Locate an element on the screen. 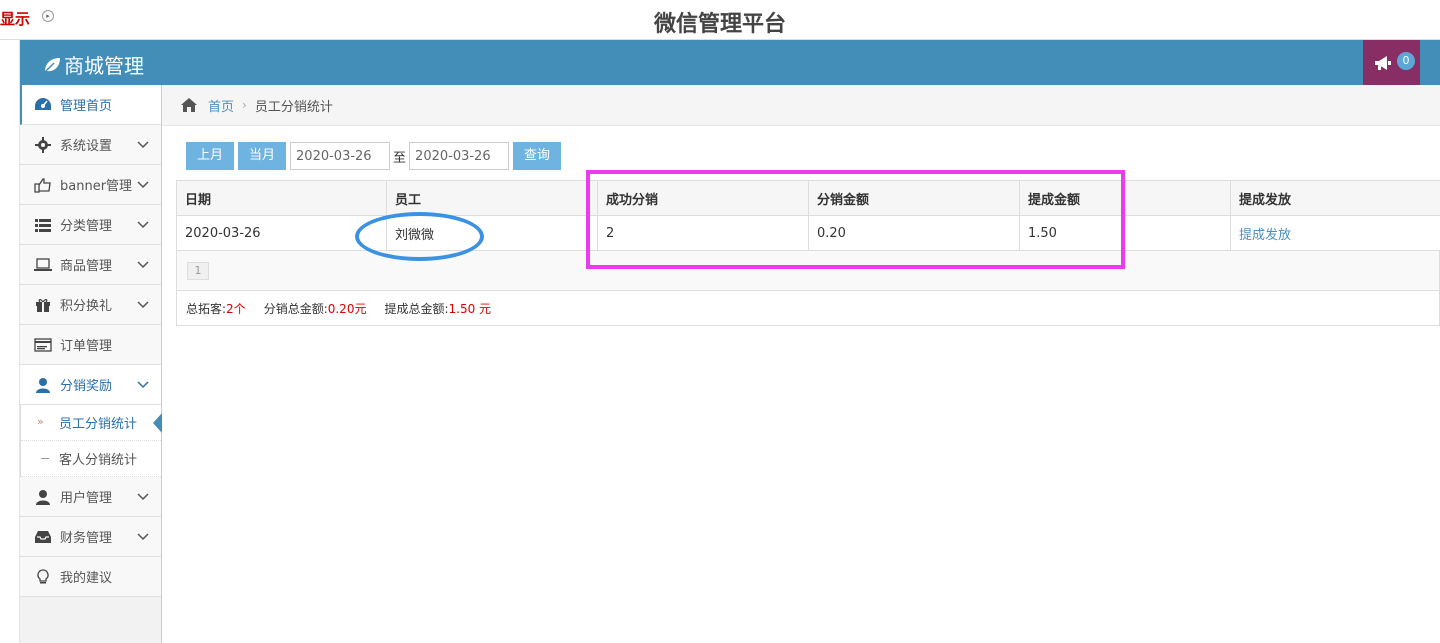 The width and height of the screenshot is (1440, 643). navbar: 商城管理 0 is located at coordinates (730, 62).